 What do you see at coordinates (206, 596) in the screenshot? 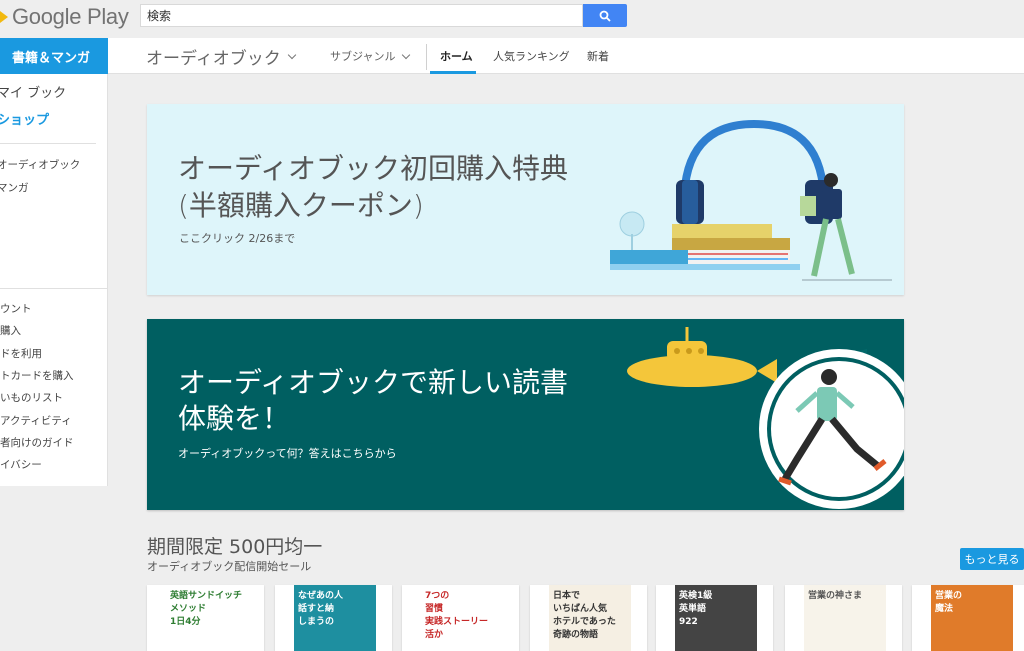
I see `book-cover-text: 英語サンドイッチ` at bounding box center [206, 596].